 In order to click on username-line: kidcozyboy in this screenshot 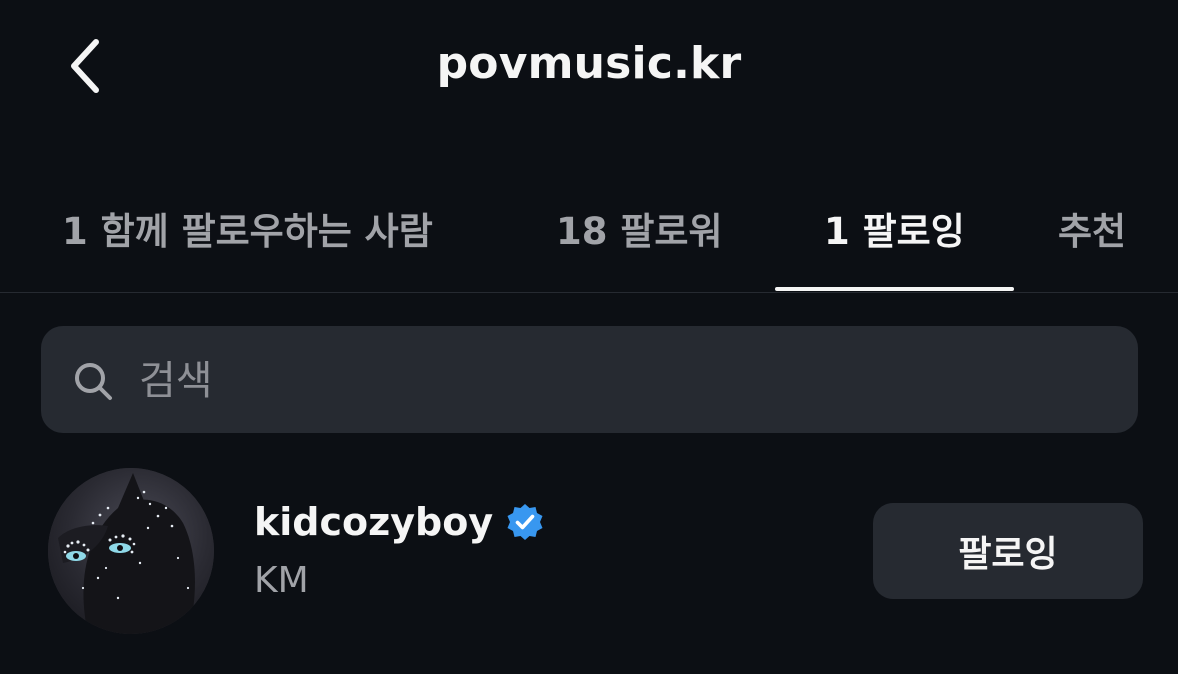, I will do `click(399, 522)`.